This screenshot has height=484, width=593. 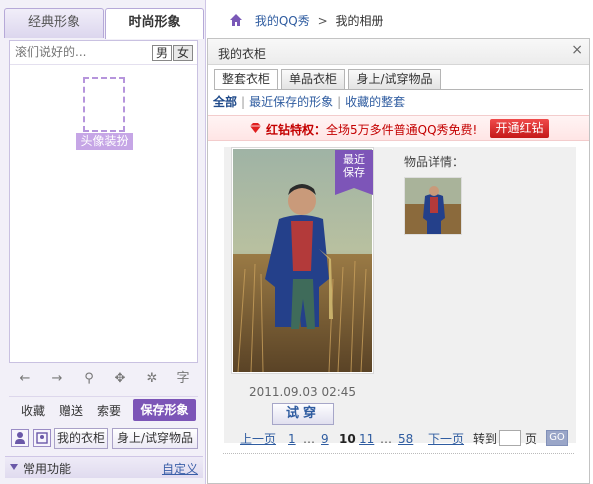 What do you see at coordinates (120, 379) in the screenshot?
I see `move-icon: ✥` at bounding box center [120, 379].